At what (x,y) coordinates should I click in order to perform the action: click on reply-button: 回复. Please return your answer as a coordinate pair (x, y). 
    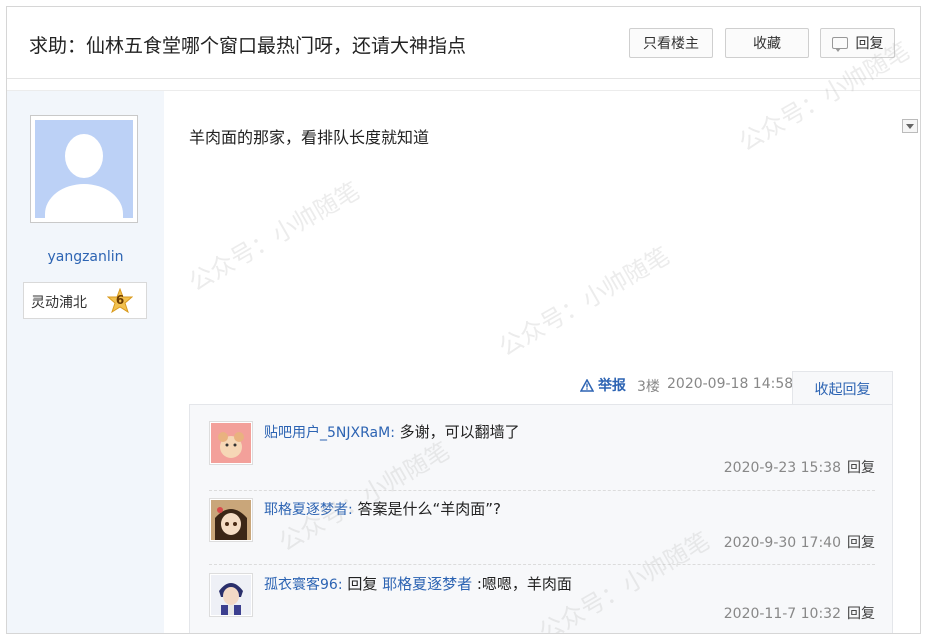
    Looking at the image, I should click on (857, 43).